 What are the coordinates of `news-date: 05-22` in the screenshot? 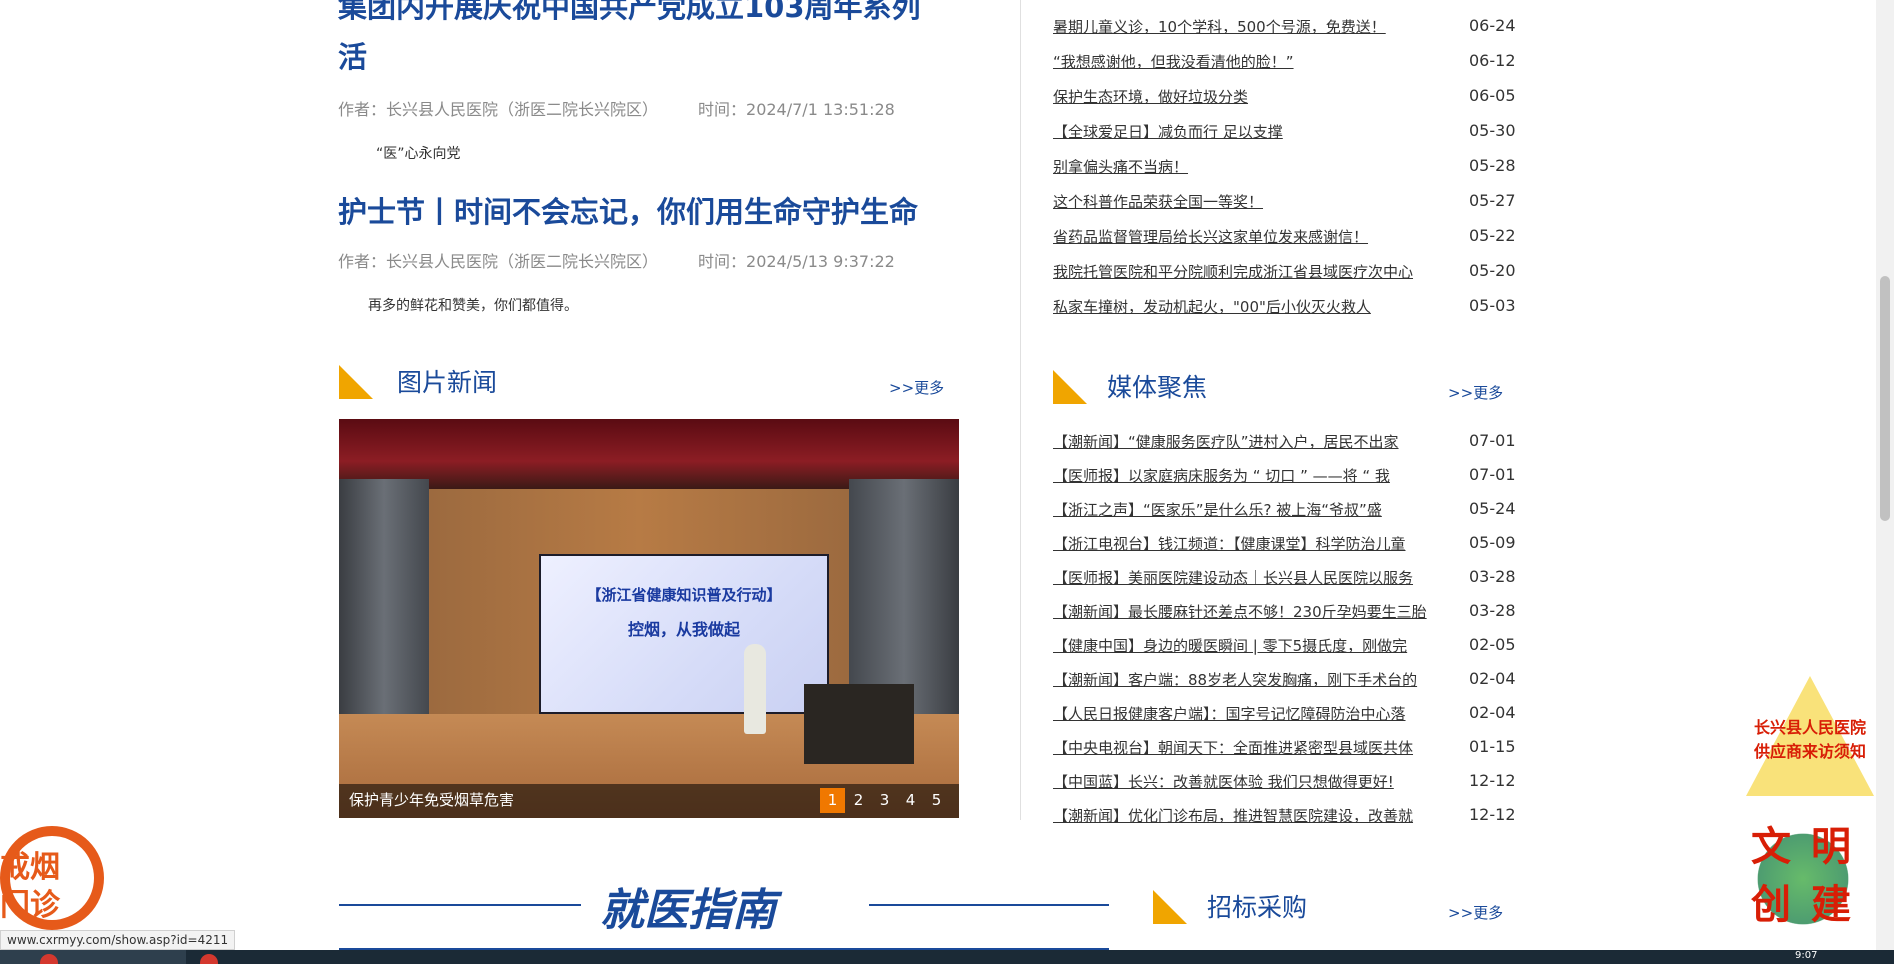 It's located at (1492, 235).